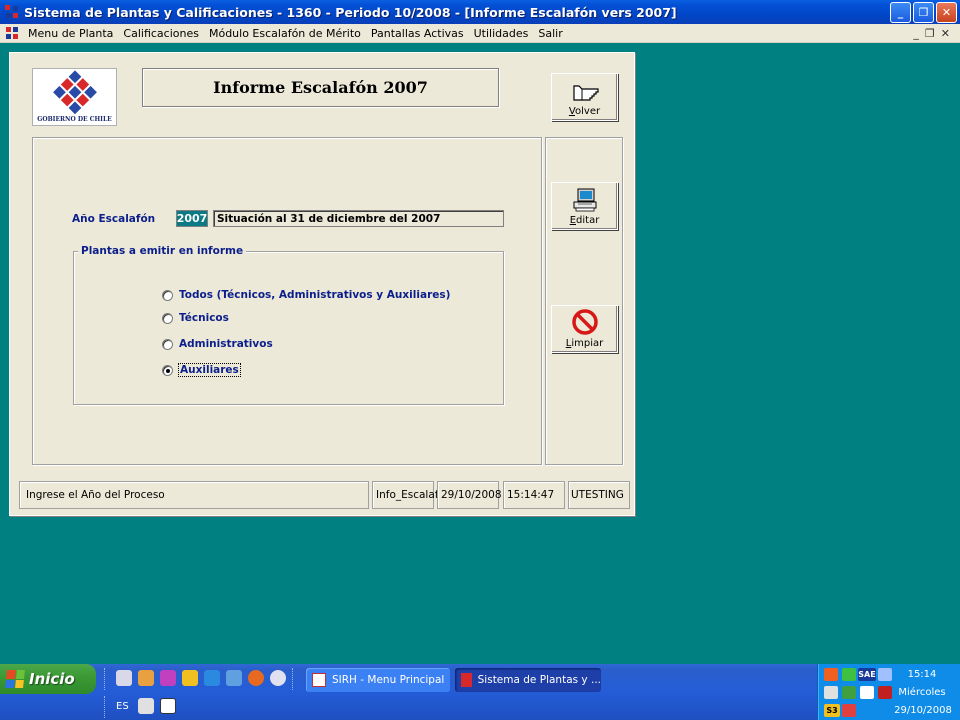 The image size is (960, 720). Describe the element at coordinates (212, 678) in the screenshot. I see `internet-explorer-icon` at that location.